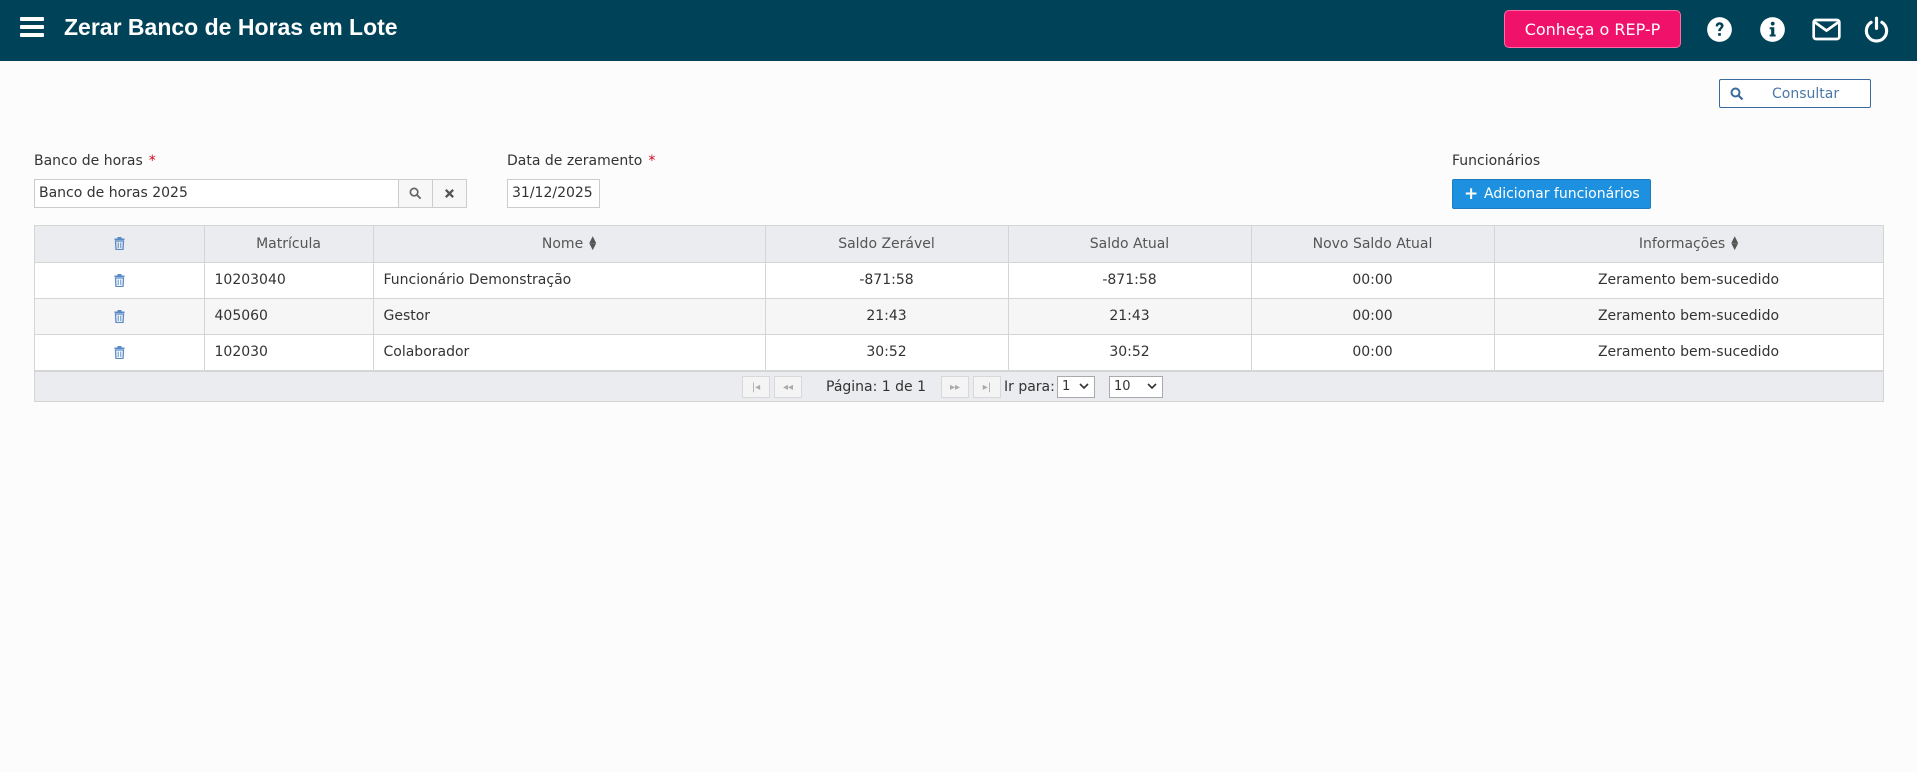  I want to click on prev-page-button: ◂◂, so click(788, 387).